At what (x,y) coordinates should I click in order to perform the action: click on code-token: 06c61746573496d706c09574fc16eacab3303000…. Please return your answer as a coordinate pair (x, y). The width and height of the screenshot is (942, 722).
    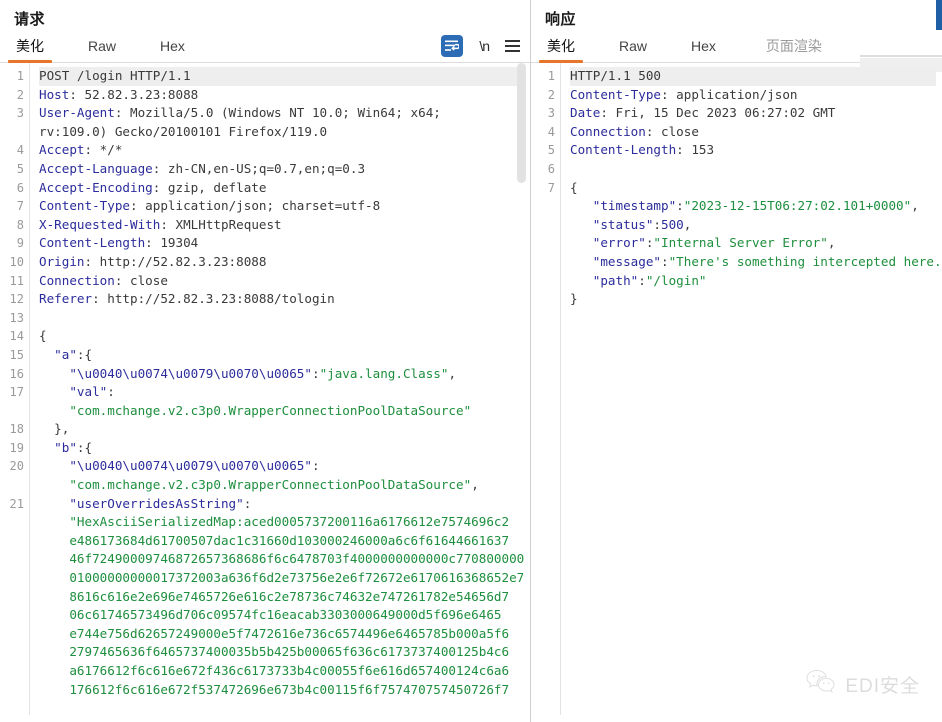
    Looking at the image, I should click on (270, 615).